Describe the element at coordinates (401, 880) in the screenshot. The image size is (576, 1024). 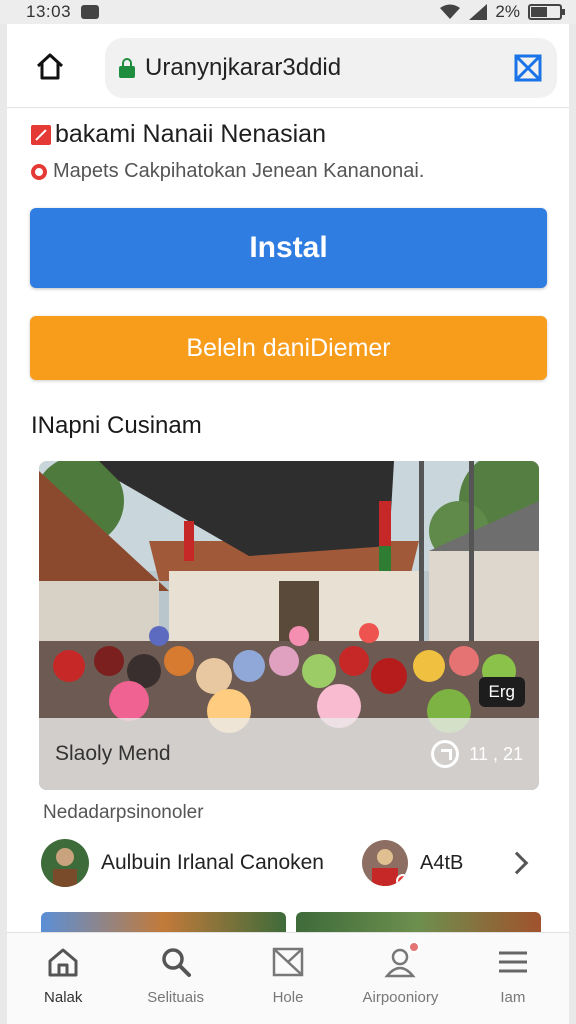
I see `notification-dot` at that location.